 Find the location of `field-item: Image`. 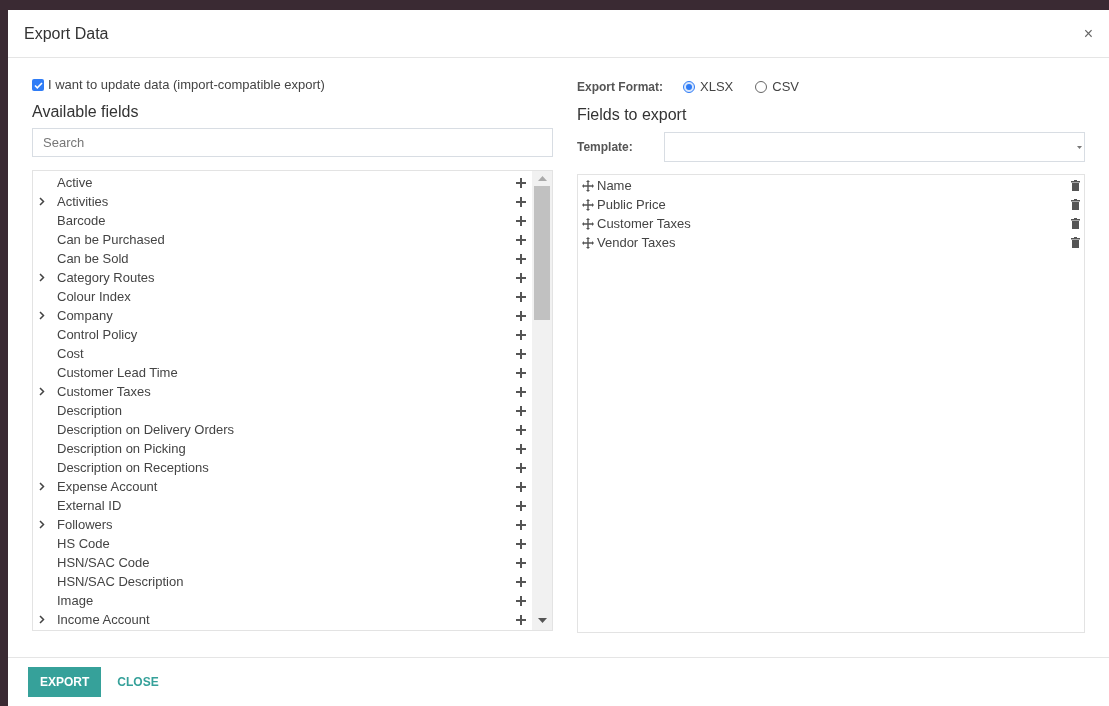

field-item: Image is located at coordinates (286, 600).